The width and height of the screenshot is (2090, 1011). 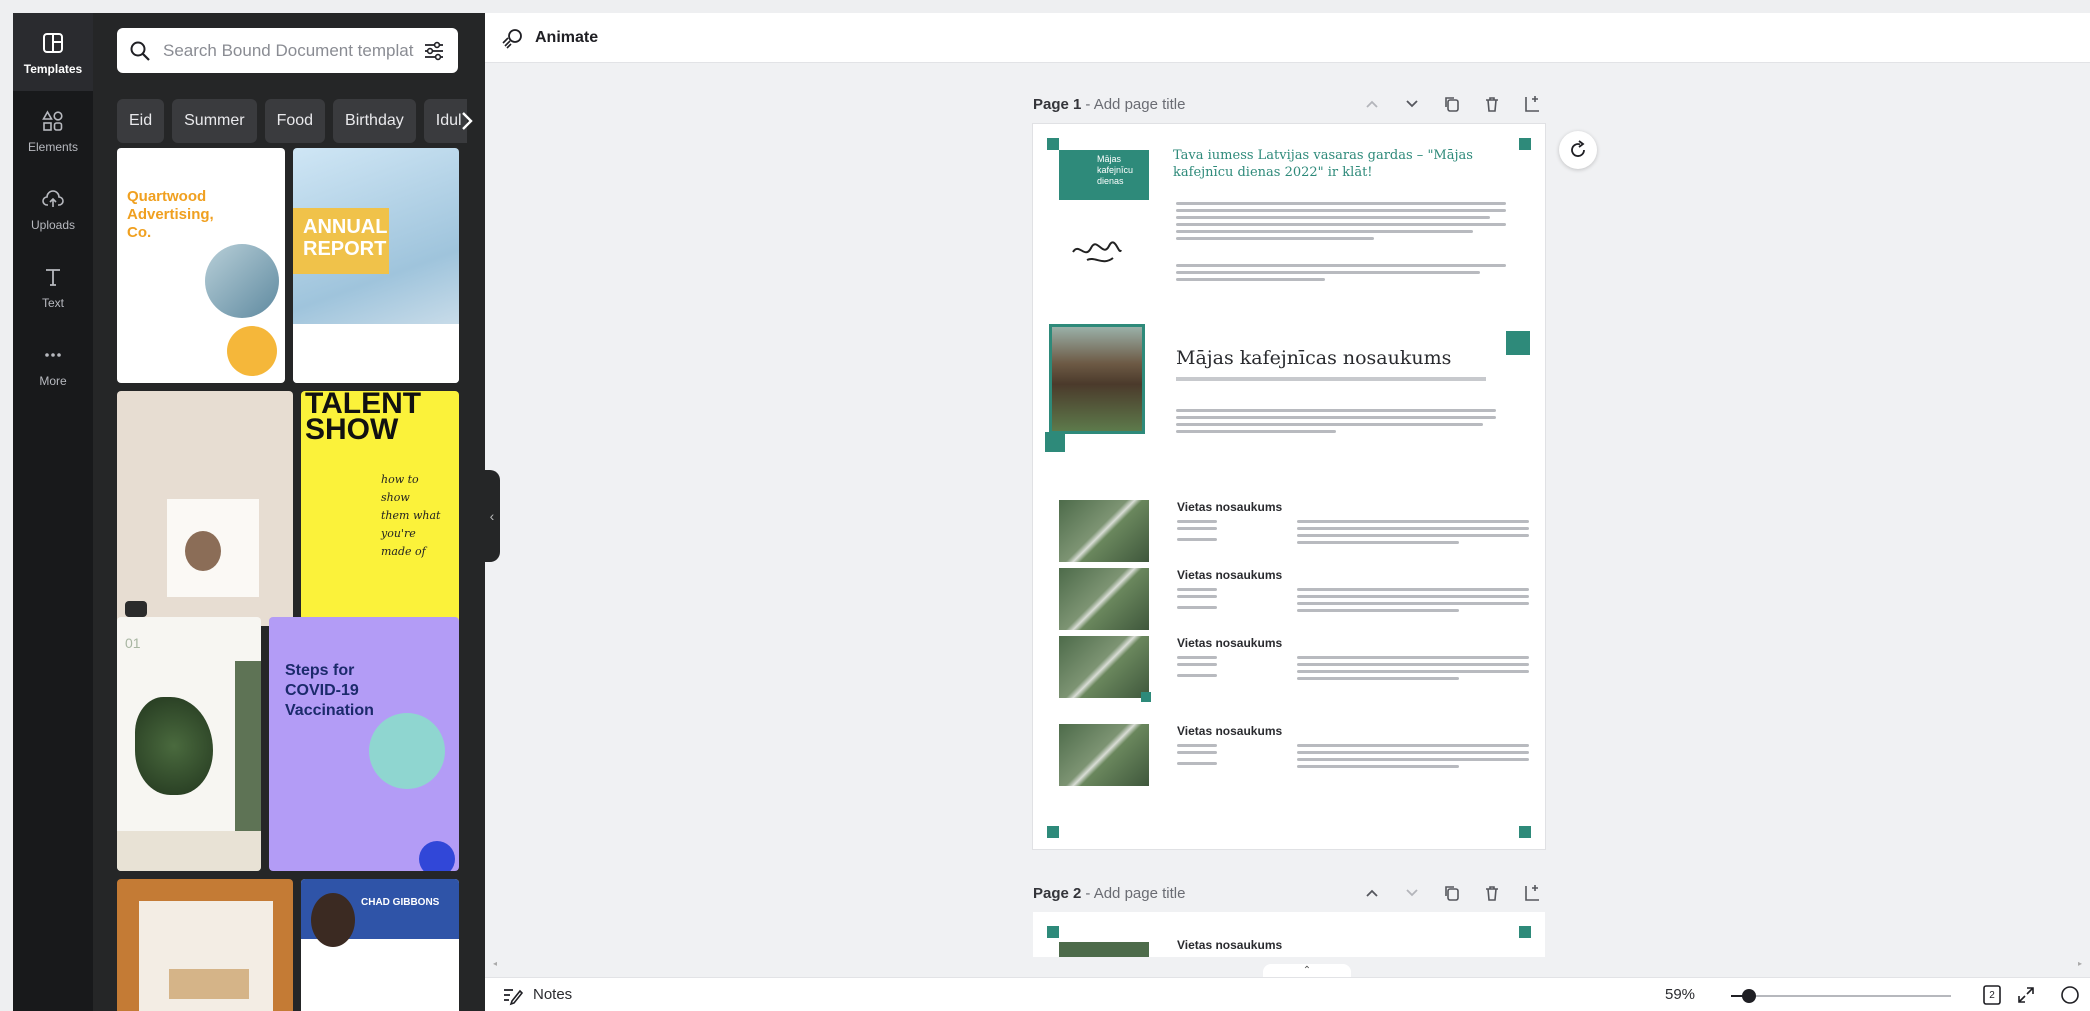 What do you see at coordinates (1992, 995) in the screenshot?
I see `page-grid-icon: 2` at bounding box center [1992, 995].